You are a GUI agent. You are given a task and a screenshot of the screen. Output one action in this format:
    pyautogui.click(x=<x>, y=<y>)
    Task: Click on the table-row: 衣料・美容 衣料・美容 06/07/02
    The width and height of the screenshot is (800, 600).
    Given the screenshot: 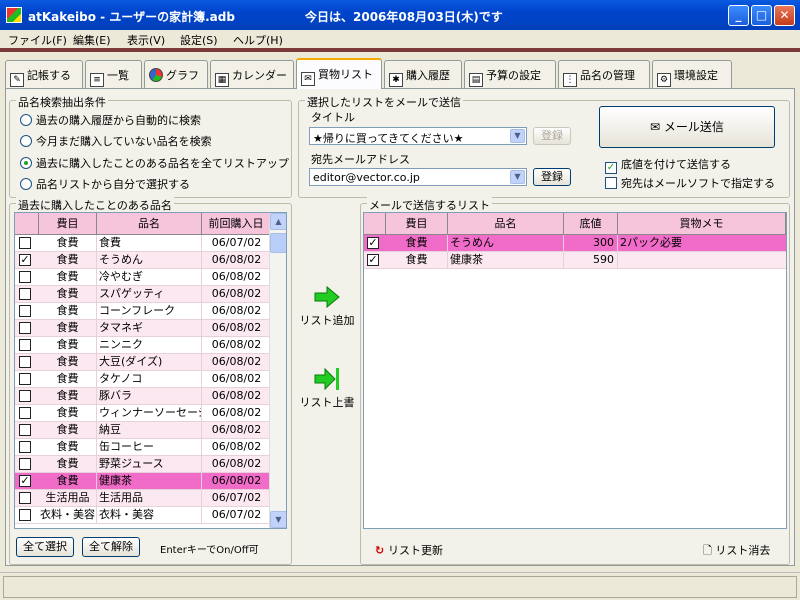 What is the action you would take?
    pyautogui.click(x=143, y=515)
    